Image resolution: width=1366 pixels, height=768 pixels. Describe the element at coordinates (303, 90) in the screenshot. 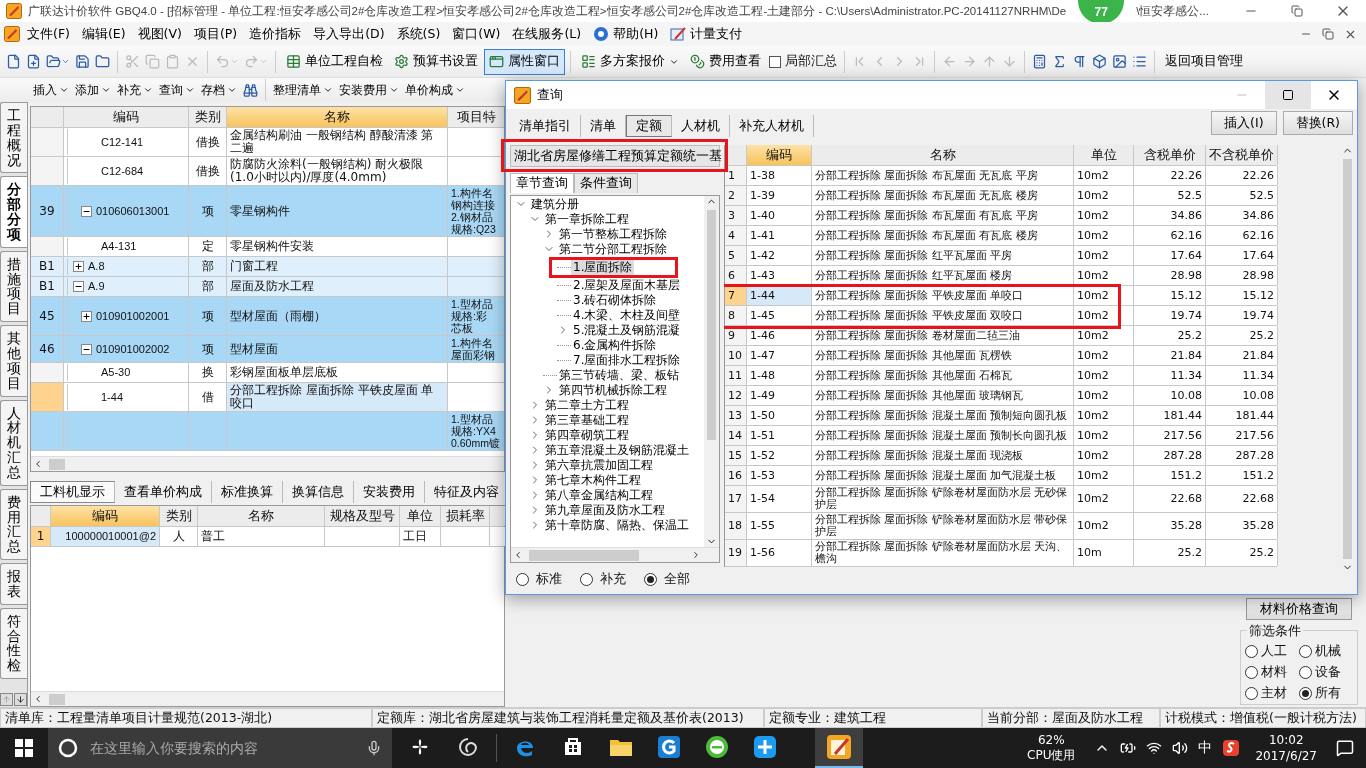

I see `toolbar-button: 整理清单` at that location.